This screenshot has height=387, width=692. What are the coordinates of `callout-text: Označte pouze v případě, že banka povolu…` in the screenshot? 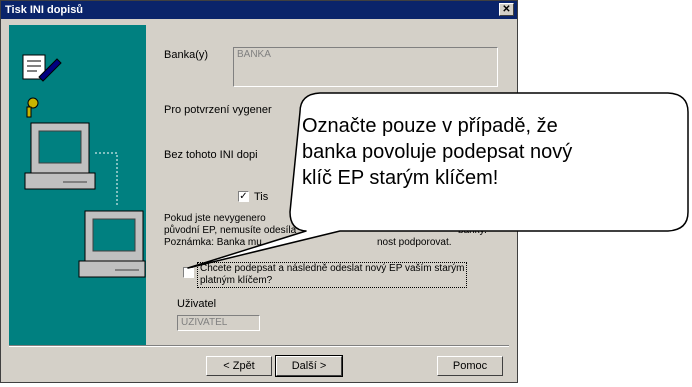 It's located at (492, 152).